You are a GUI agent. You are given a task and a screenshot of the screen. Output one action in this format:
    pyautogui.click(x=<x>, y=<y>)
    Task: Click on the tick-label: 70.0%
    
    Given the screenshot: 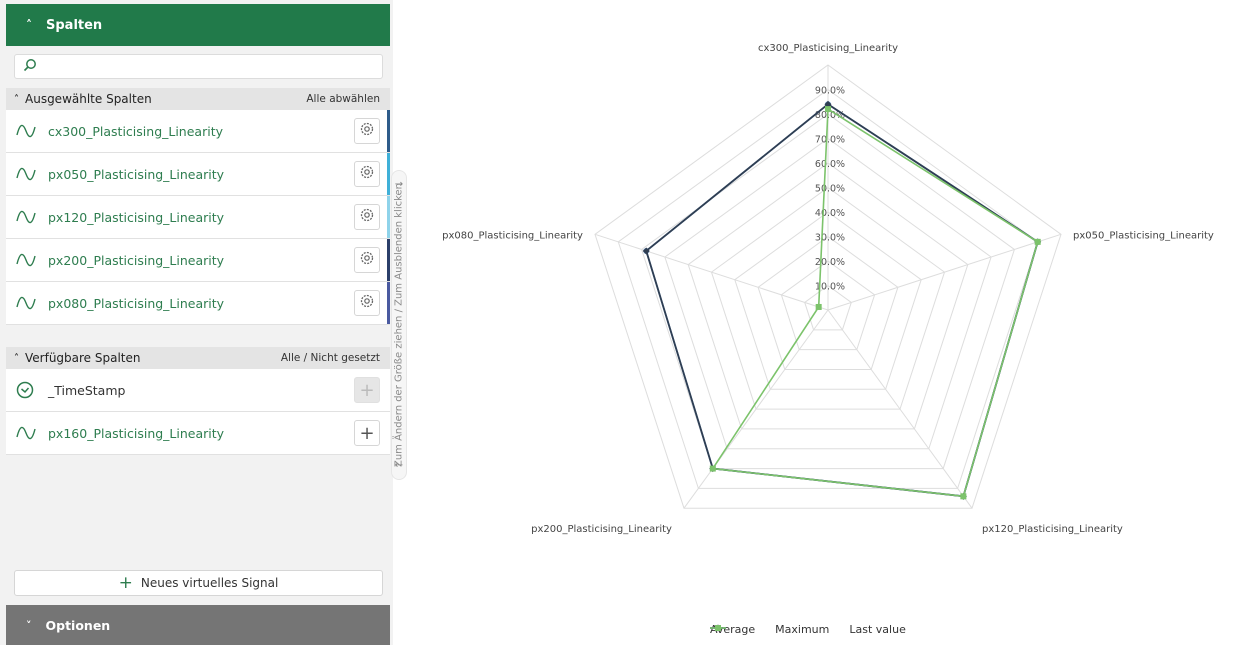 What is the action you would take?
    pyautogui.click(x=830, y=140)
    